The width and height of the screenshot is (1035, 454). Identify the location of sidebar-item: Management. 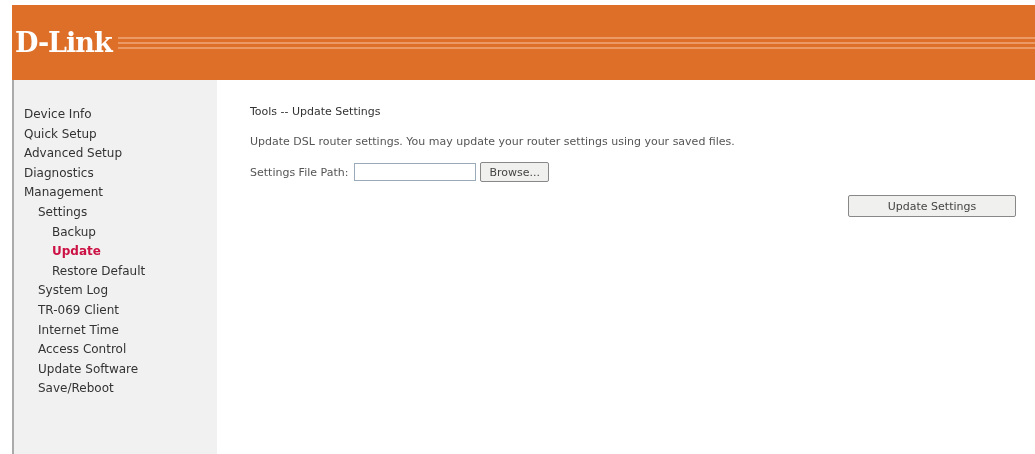
(115, 193).